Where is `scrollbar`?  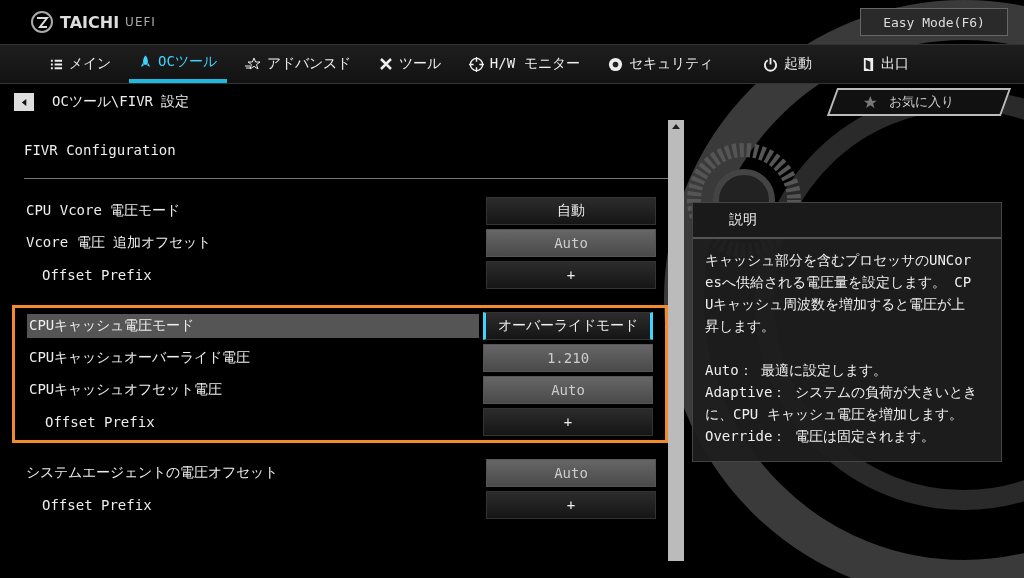
scrollbar is located at coordinates (676, 340).